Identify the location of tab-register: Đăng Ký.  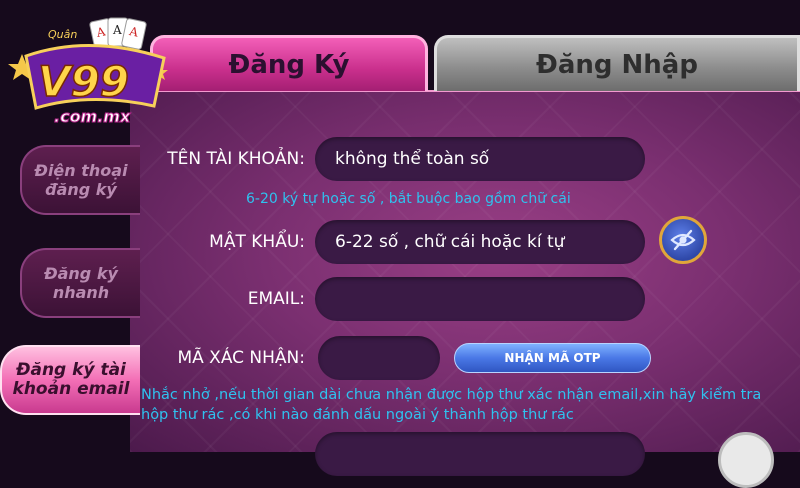
(289, 63).